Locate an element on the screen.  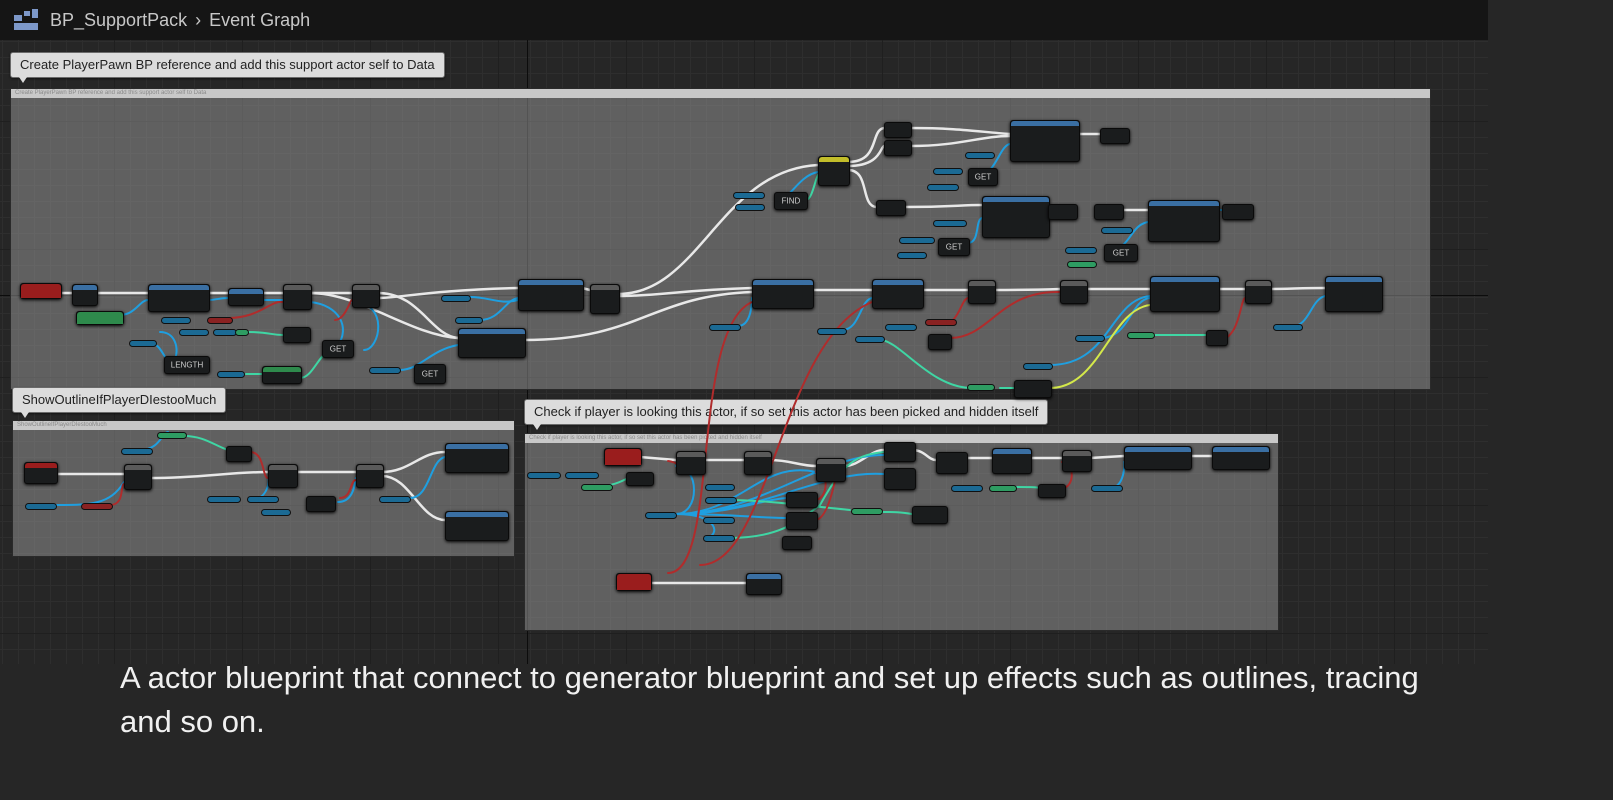
event-begin-play-node is located at coordinates (41, 291).